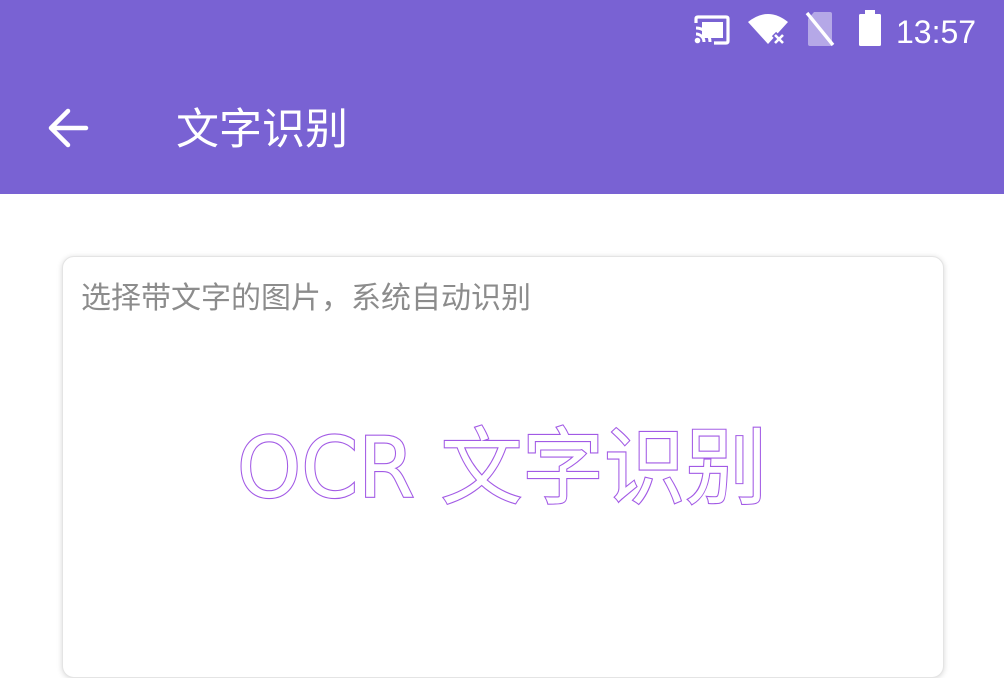 The image size is (1004, 678). What do you see at coordinates (502, 31) in the screenshot?
I see `status-bar: 13:57` at bounding box center [502, 31].